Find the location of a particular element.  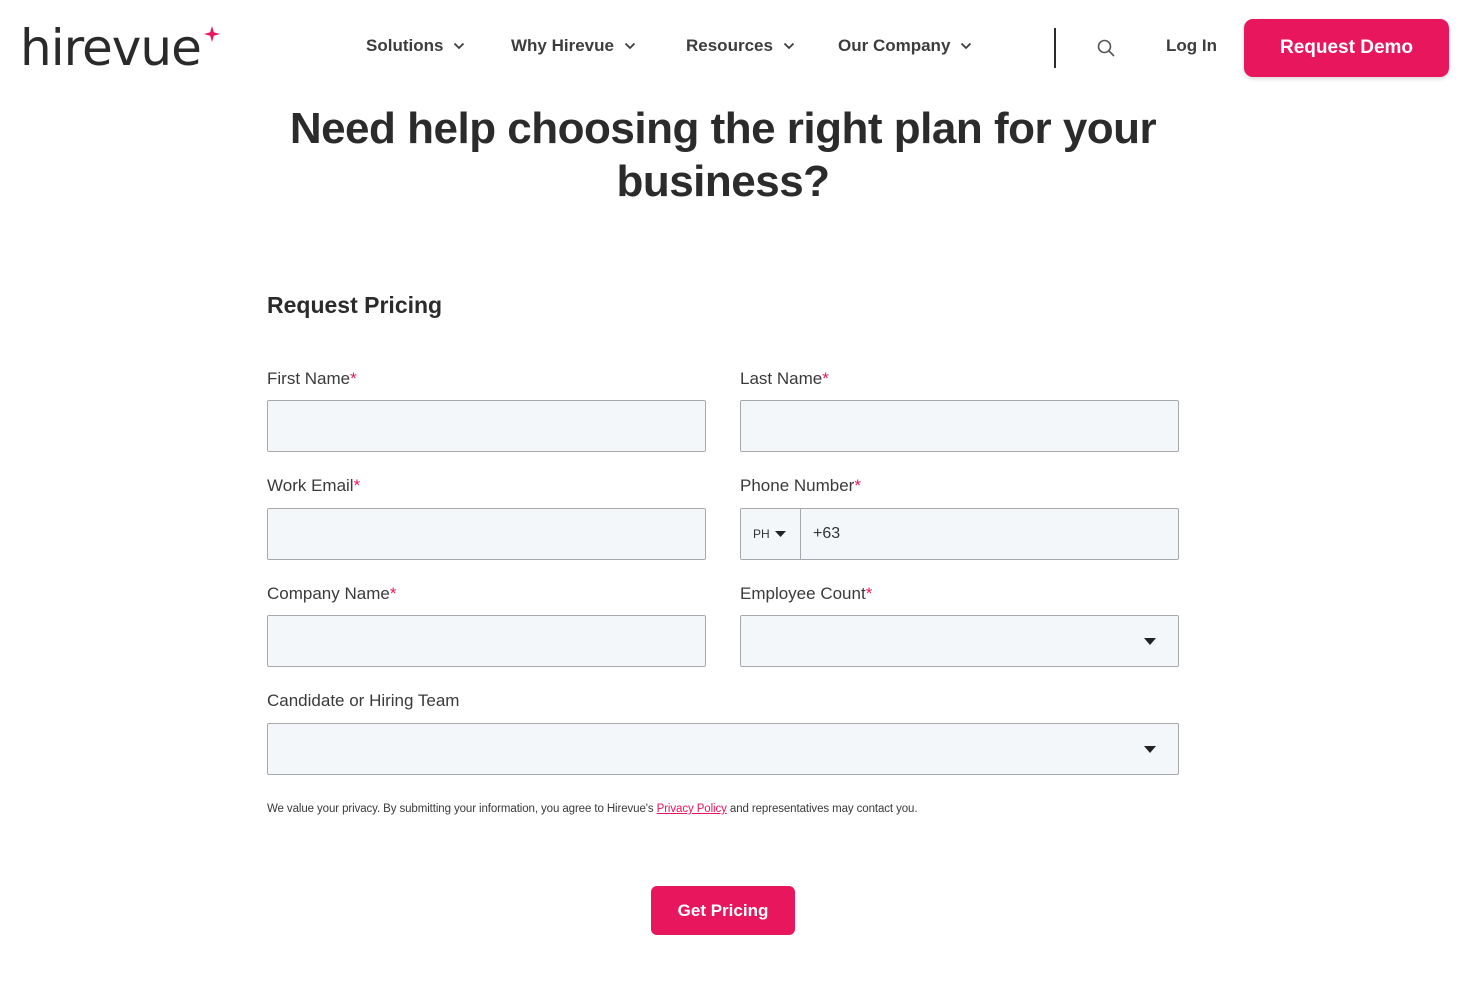

privacy-policy-link: Privacy Policy is located at coordinates (692, 809).